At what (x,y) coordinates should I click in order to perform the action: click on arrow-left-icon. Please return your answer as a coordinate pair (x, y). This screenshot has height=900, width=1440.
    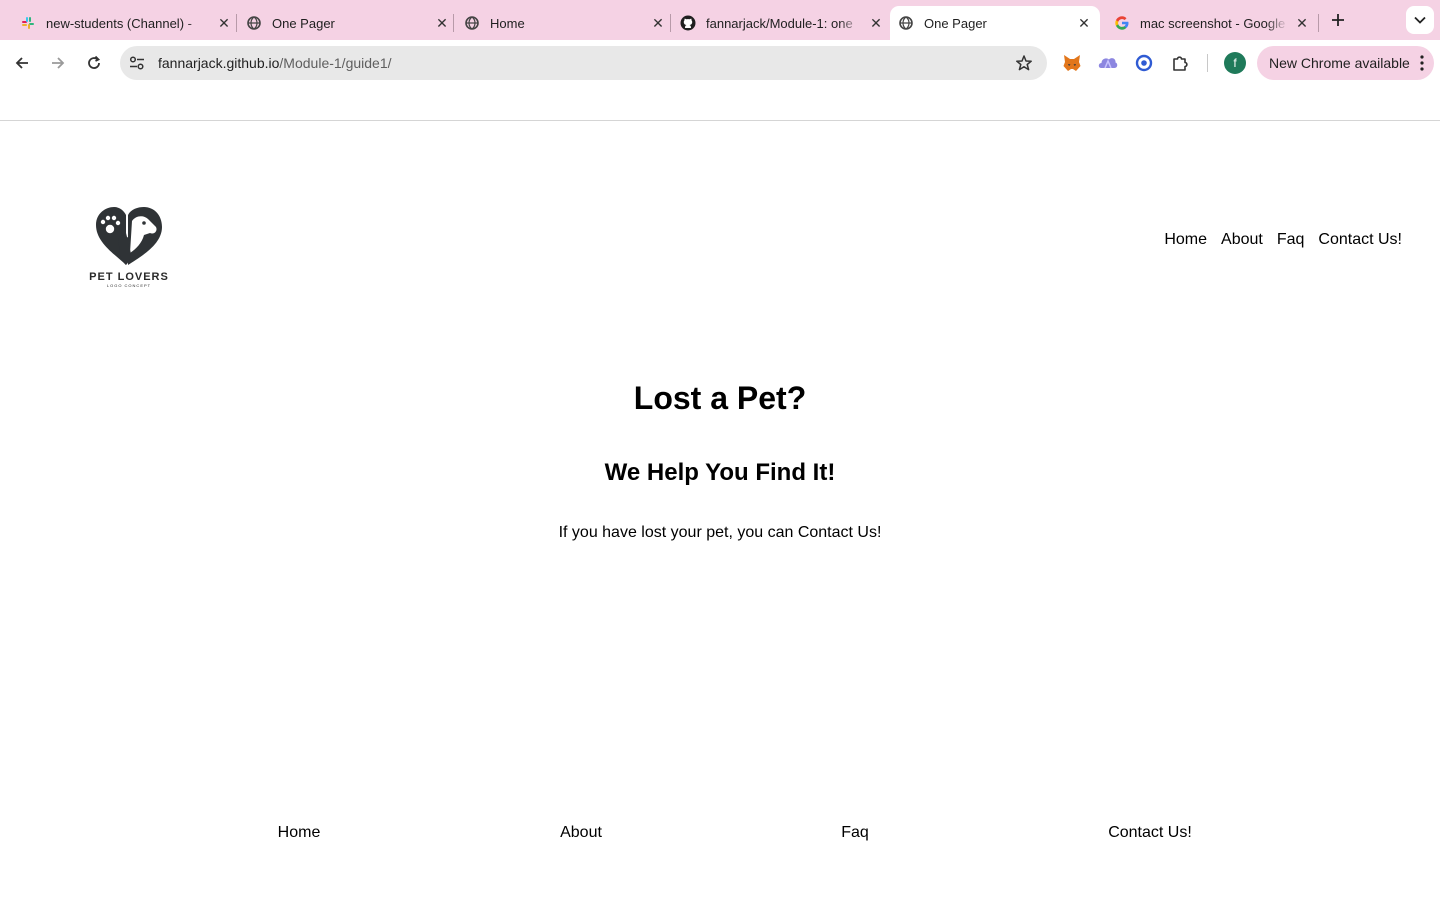
    Looking at the image, I should click on (21, 63).